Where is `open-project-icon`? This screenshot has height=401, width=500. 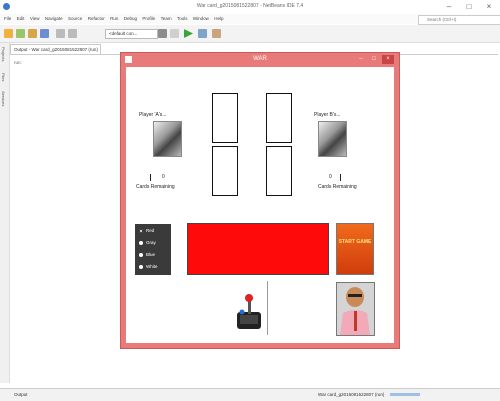
open-project-icon is located at coordinates (32, 33).